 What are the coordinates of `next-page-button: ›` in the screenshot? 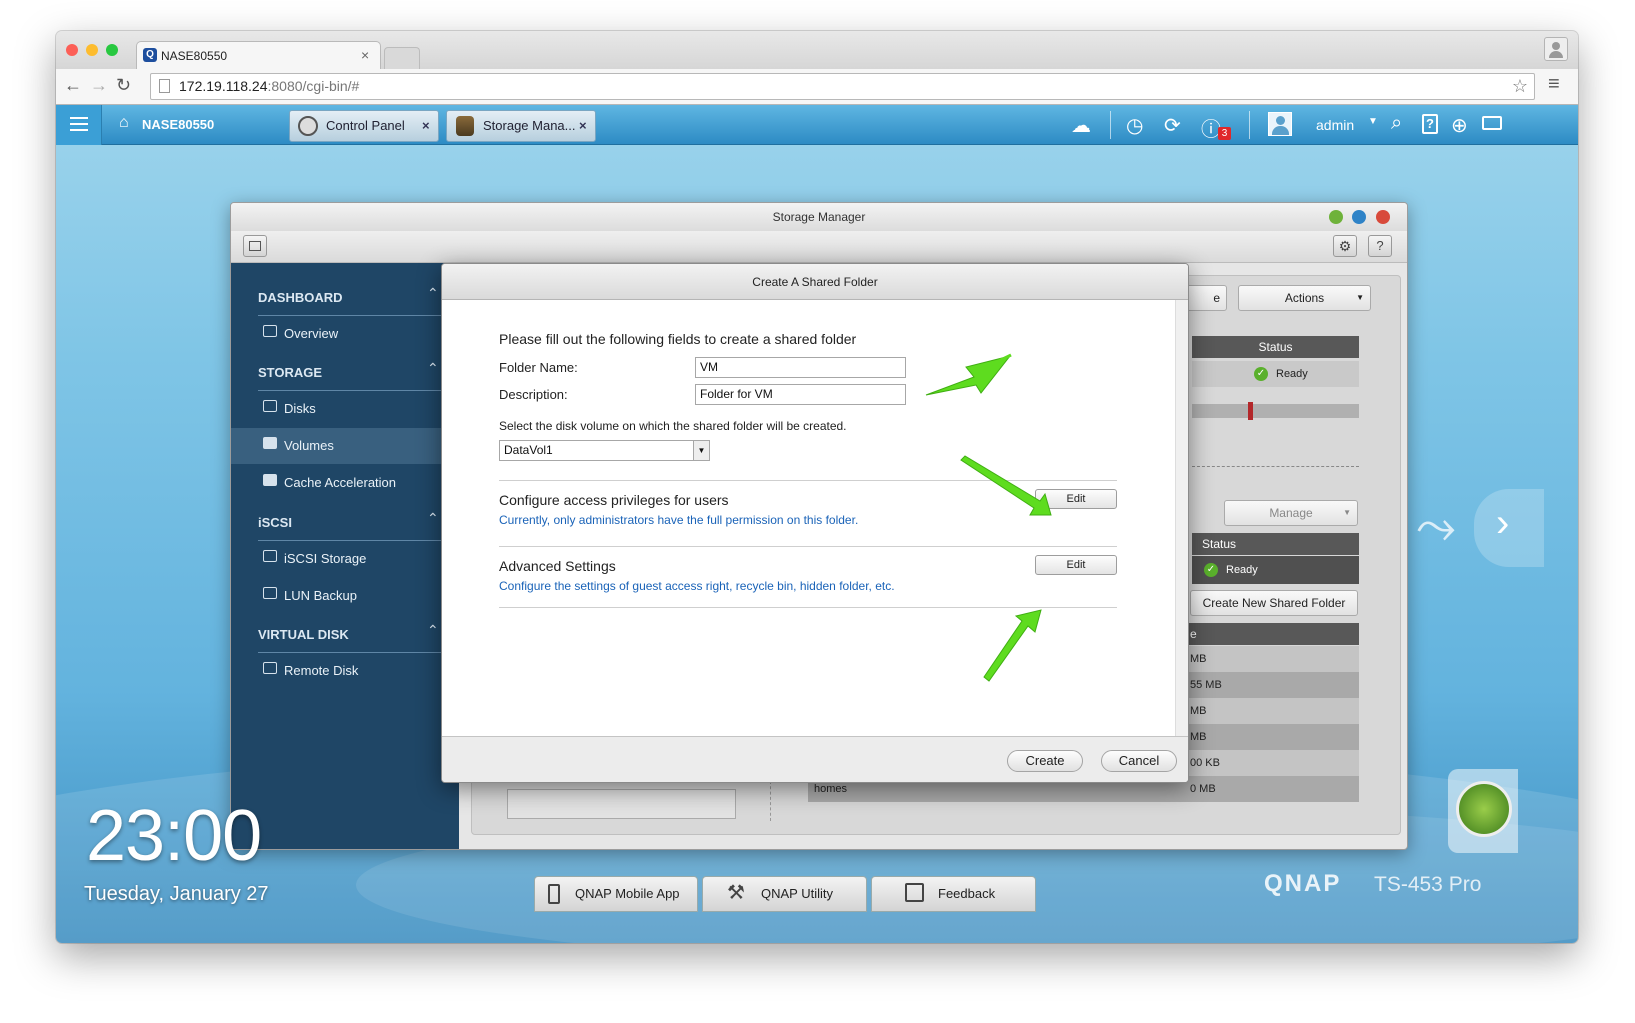 It's located at (1509, 528).